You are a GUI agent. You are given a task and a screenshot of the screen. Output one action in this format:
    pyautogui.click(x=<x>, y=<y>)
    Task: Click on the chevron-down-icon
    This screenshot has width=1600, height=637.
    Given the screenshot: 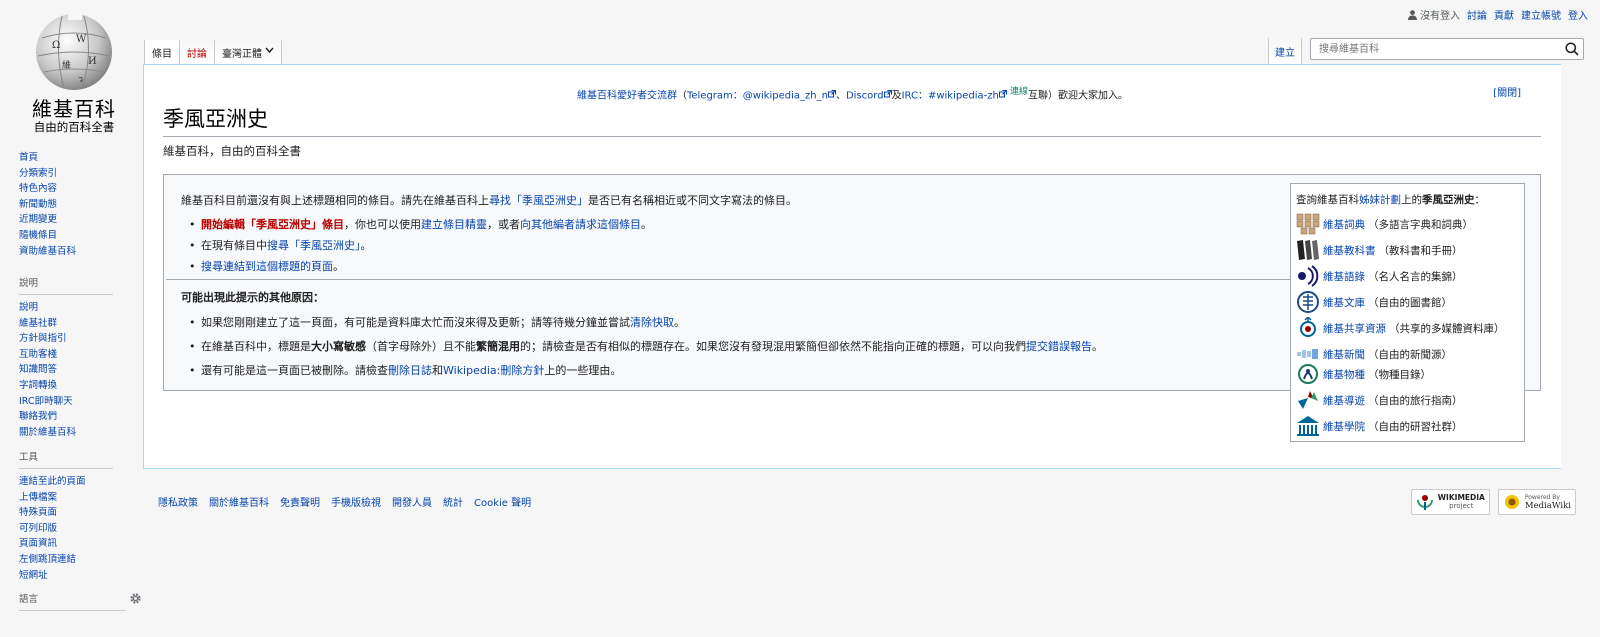 What is the action you would take?
    pyautogui.click(x=269, y=50)
    